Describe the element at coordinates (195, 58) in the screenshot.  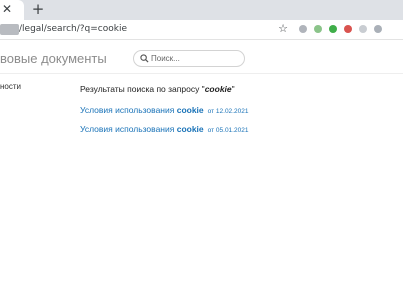
I see `search-input` at that location.